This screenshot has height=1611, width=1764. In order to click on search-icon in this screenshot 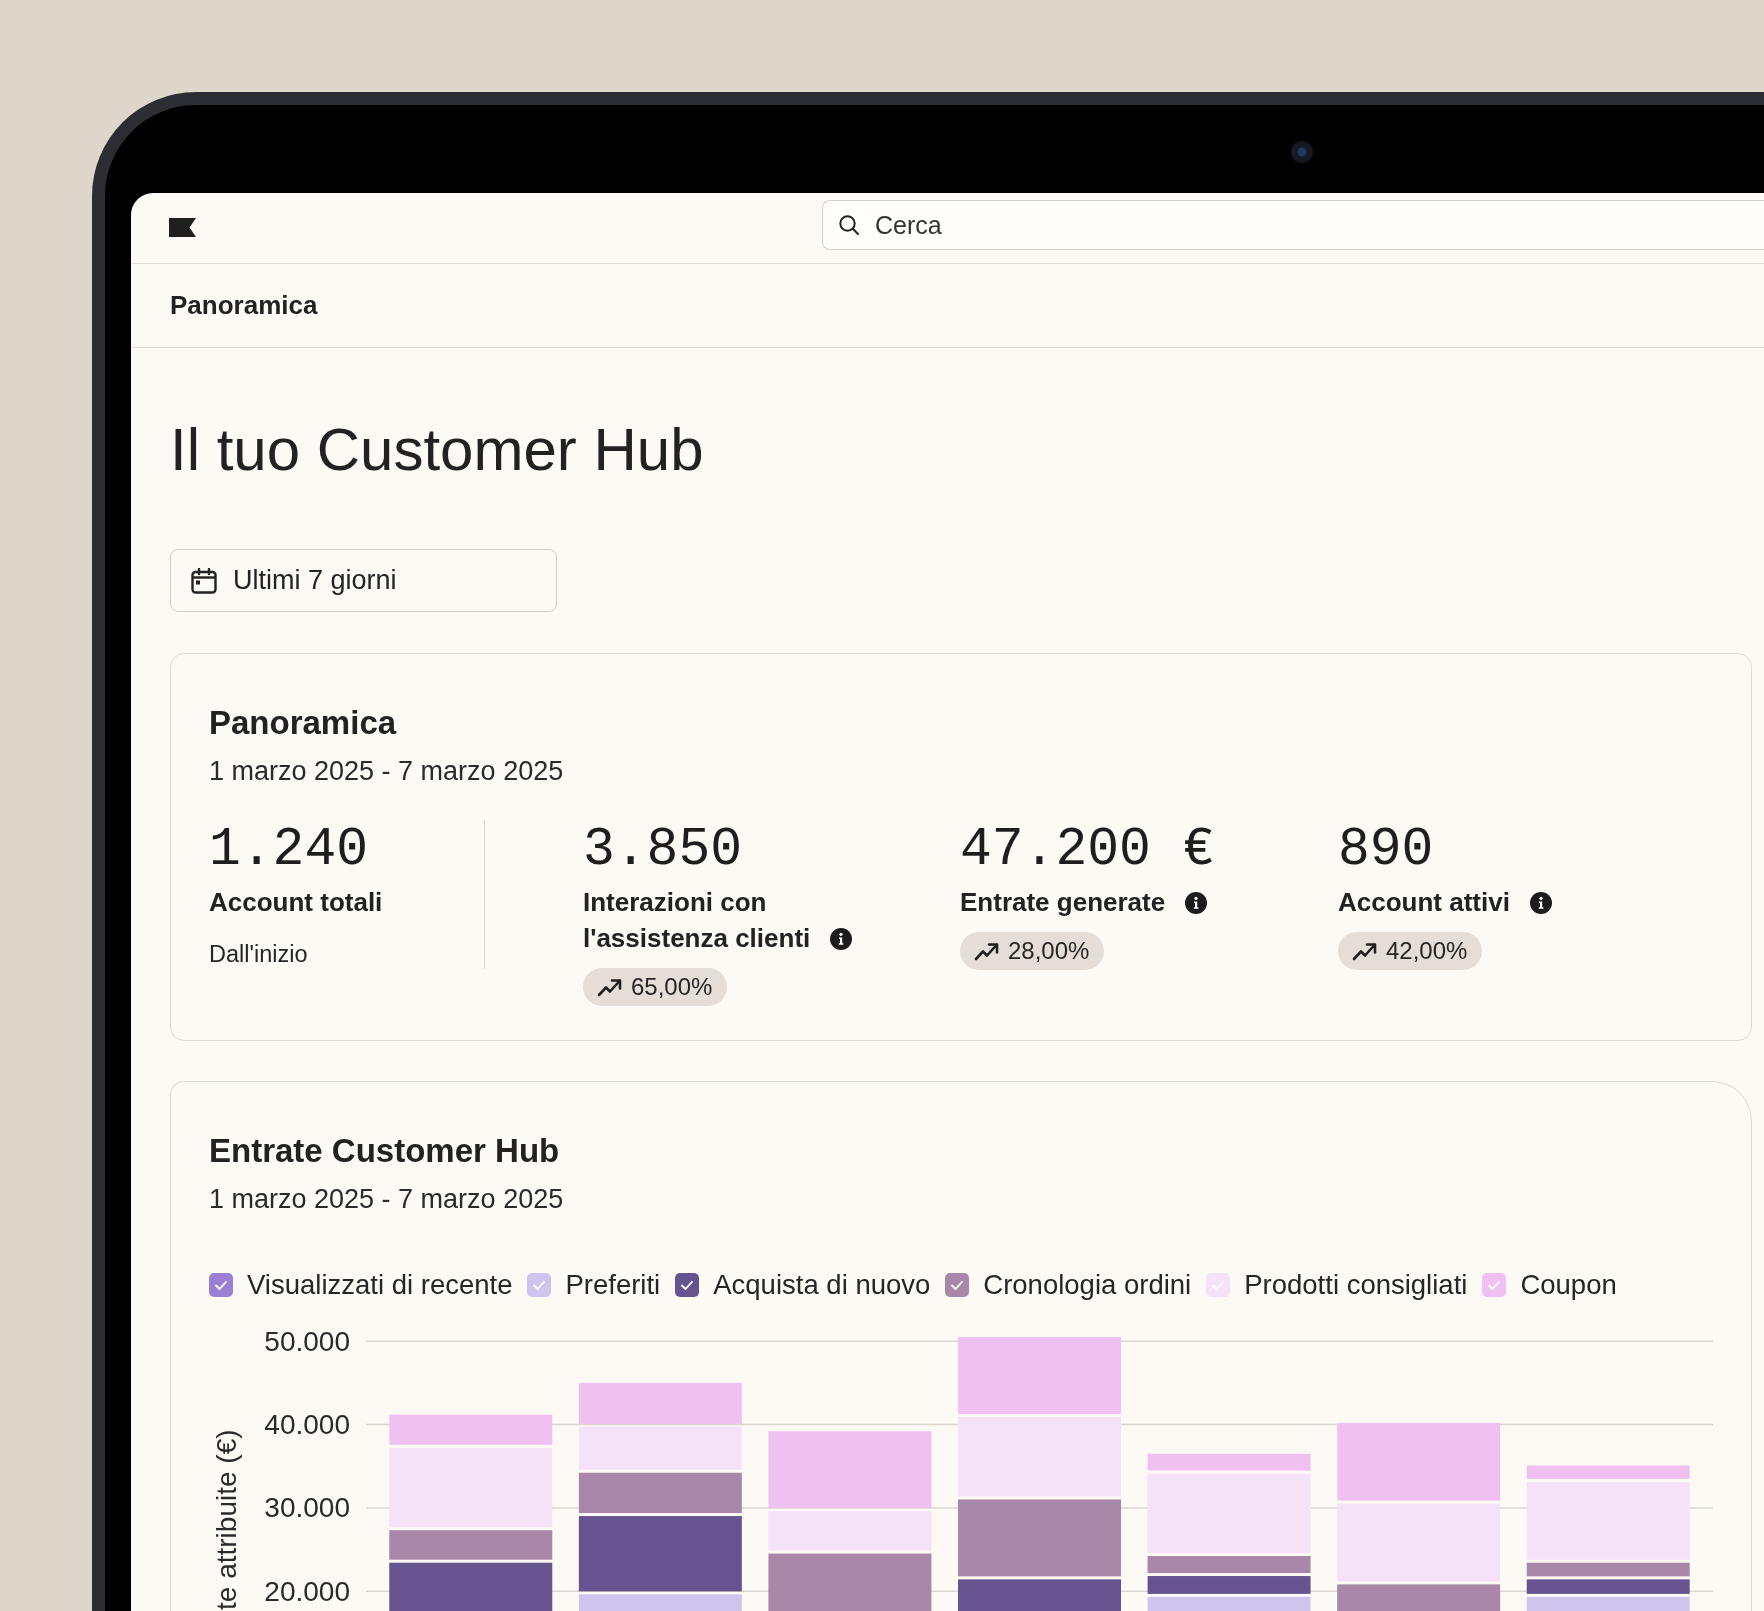, I will do `click(849, 225)`.